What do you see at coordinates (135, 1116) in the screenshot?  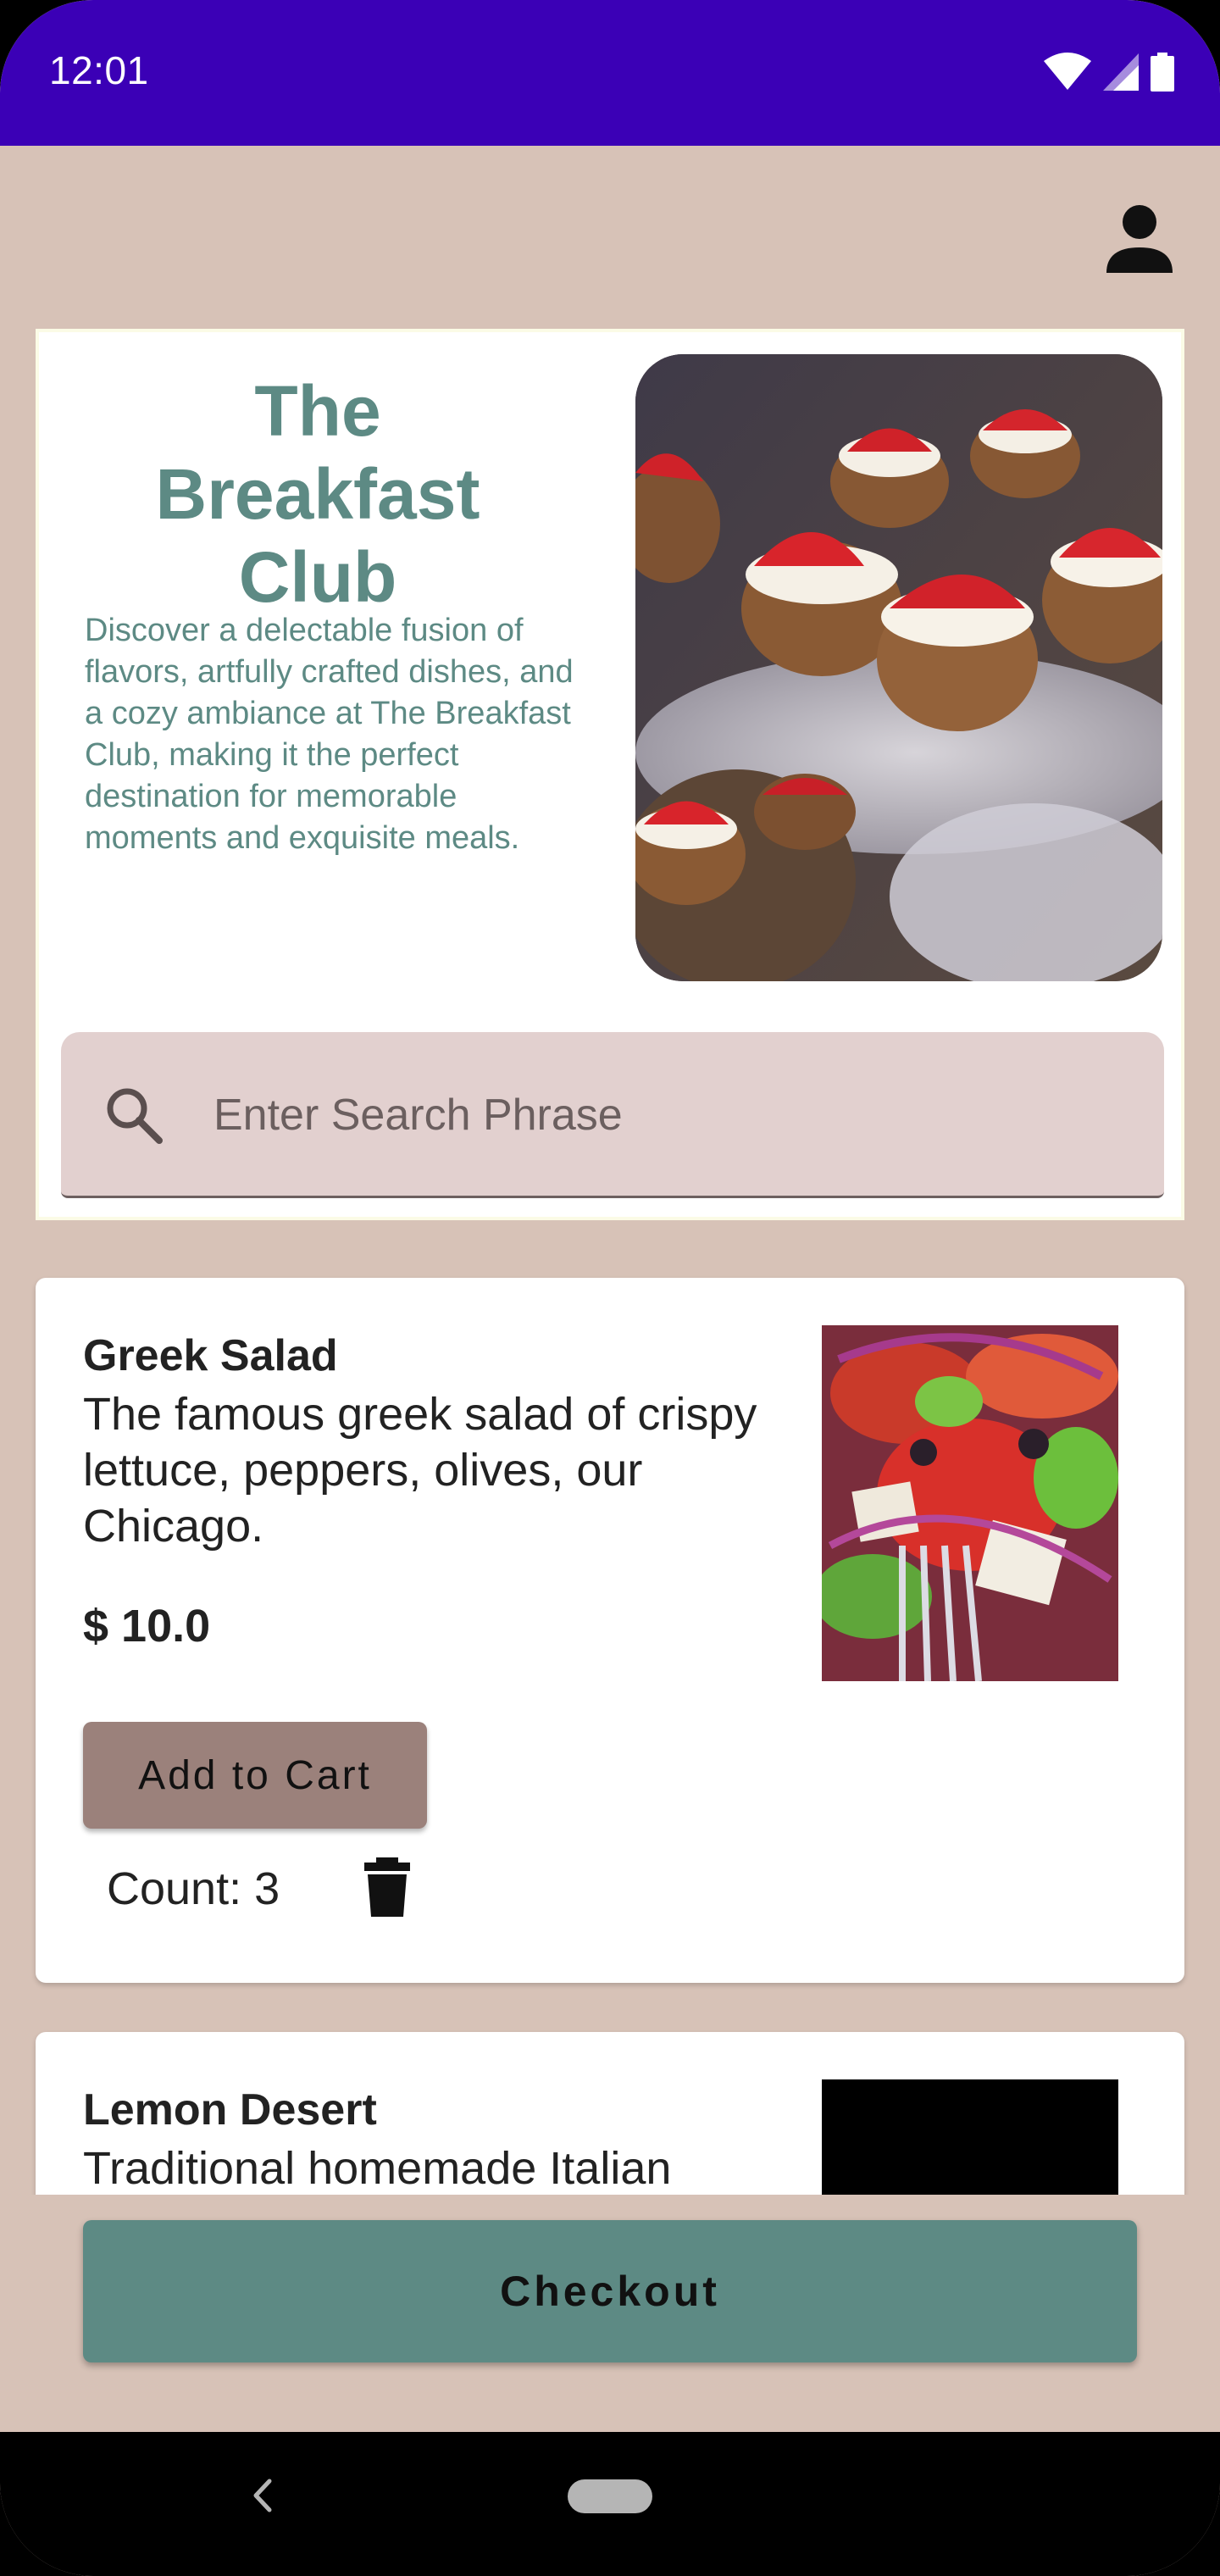 I see `search-icon` at bounding box center [135, 1116].